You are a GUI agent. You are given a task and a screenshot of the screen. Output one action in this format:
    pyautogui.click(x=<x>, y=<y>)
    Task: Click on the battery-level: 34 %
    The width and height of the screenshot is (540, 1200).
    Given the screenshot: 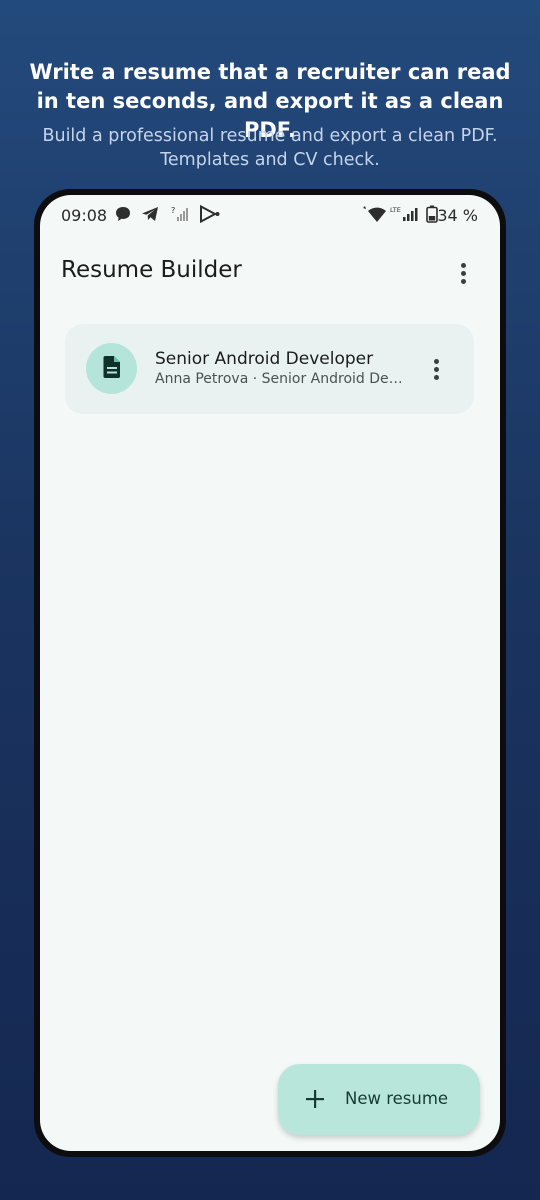 What is the action you would take?
    pyautogui.click(x=457, y=215)
    